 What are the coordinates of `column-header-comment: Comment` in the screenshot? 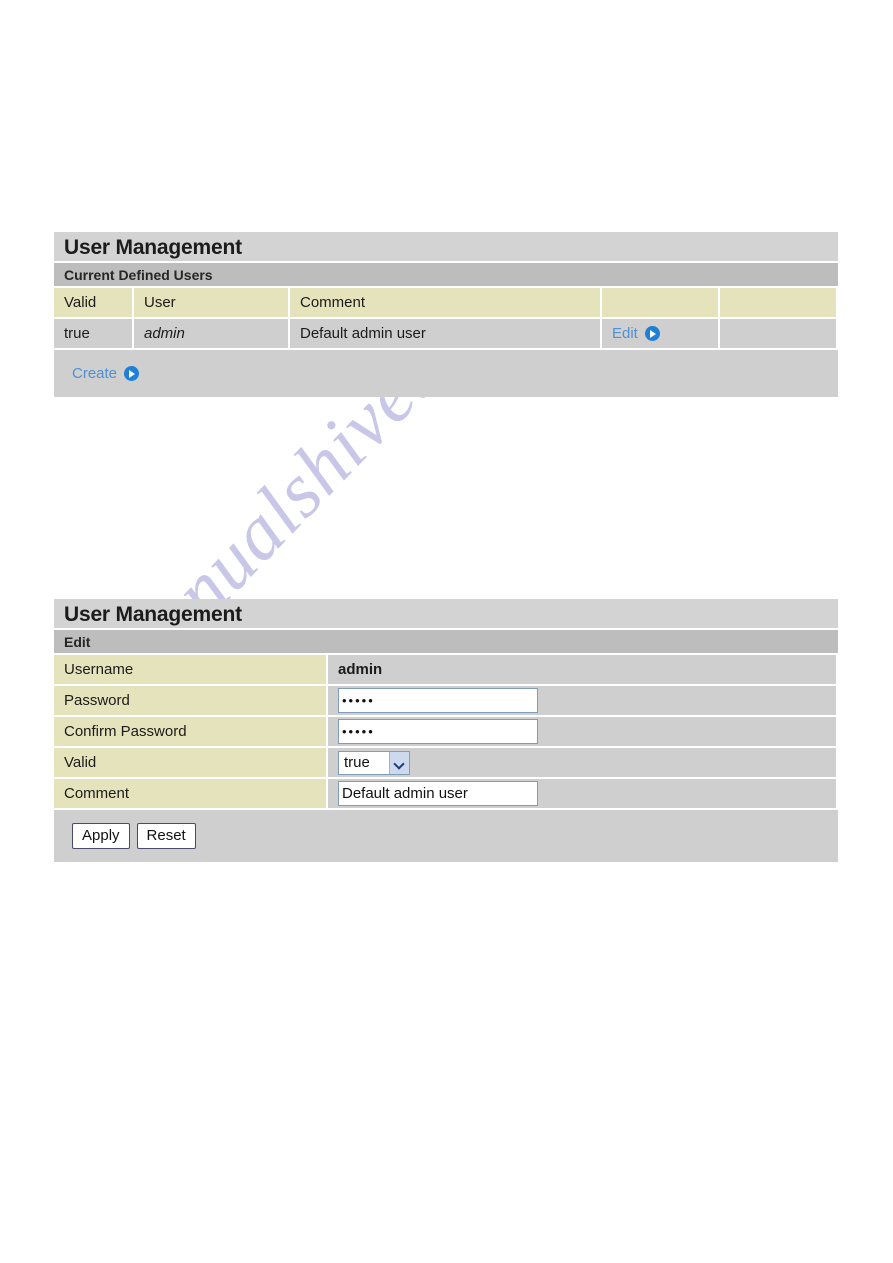 It's located at (446, 303).